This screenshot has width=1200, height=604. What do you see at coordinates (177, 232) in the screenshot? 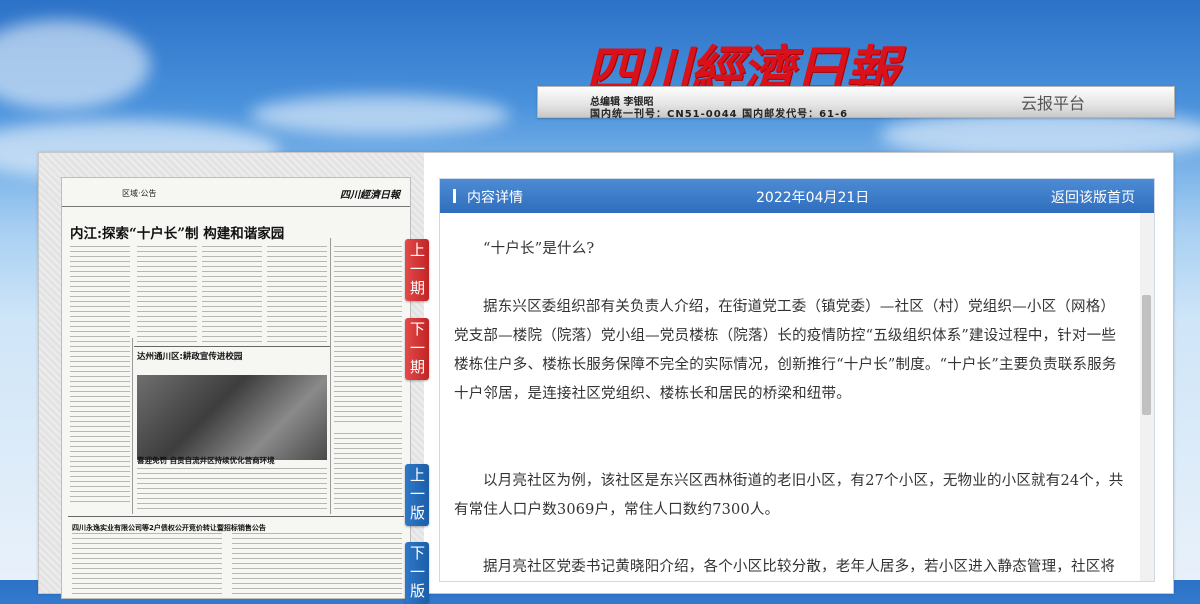
I see `page-headline: 内江:探索“十户长”制 构建和谐家园` at bounding box center [177, 232].